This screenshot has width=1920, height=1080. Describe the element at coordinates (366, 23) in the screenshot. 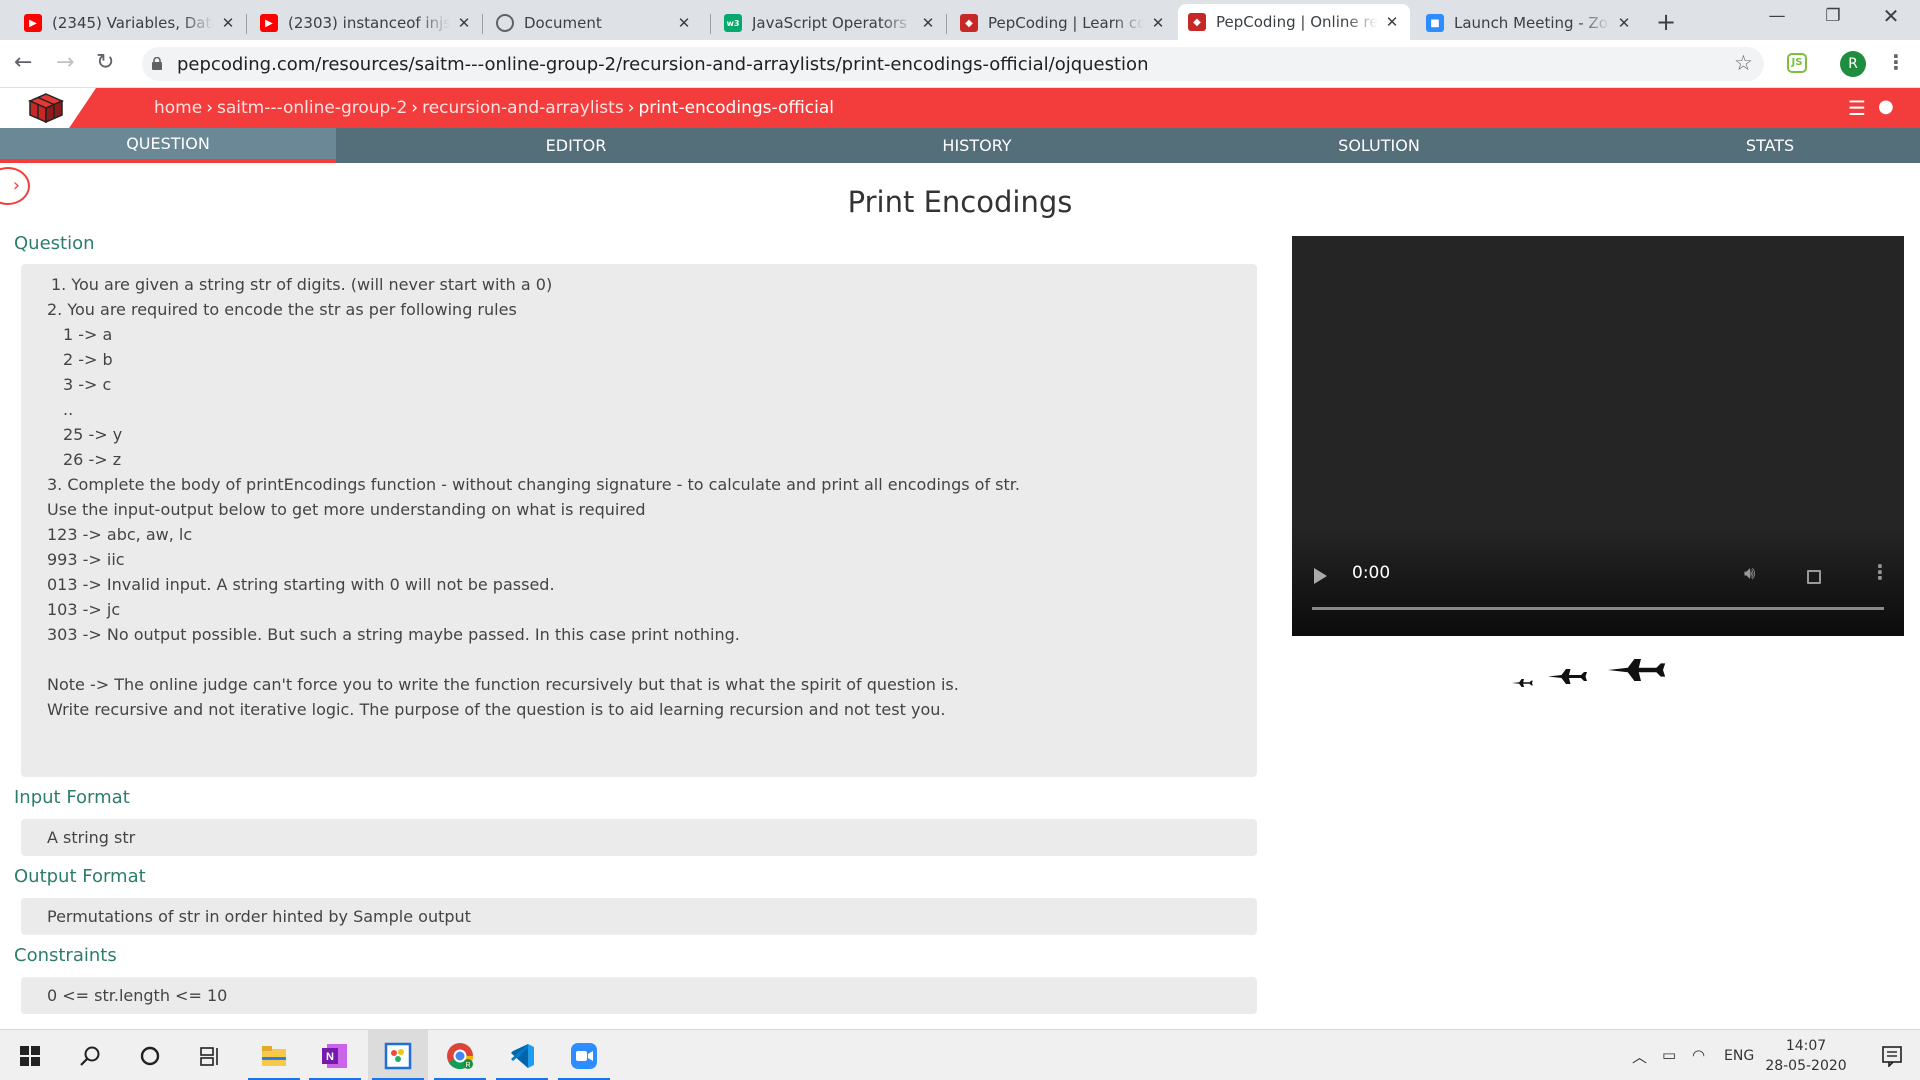

I see `browser-tab-1: ▶ (2303) instanceof injs code ✕` at that location.